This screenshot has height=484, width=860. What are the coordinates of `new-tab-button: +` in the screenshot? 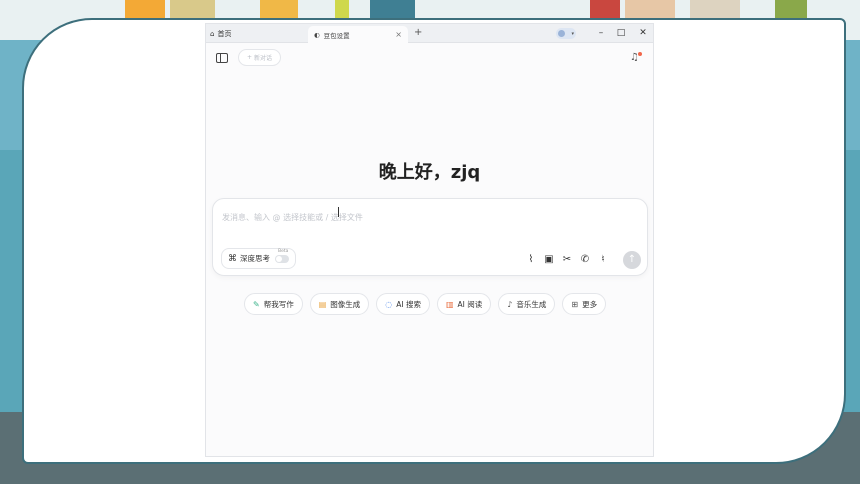 It's located at (418, 33).